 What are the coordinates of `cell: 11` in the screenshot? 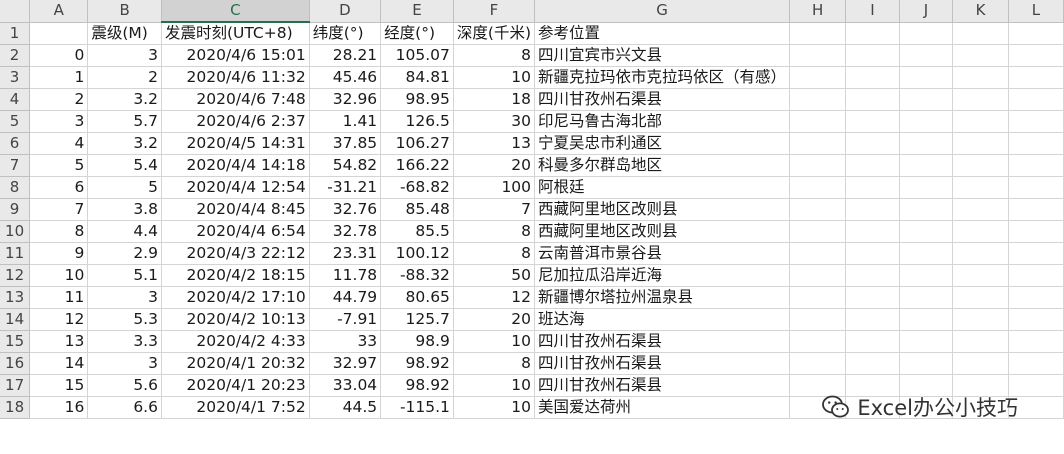 It's located at (59, 297).